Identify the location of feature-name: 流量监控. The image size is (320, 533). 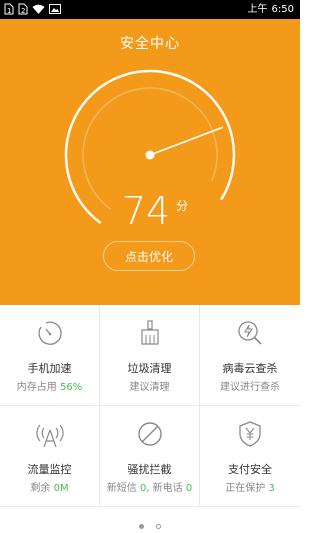
(49, 469).